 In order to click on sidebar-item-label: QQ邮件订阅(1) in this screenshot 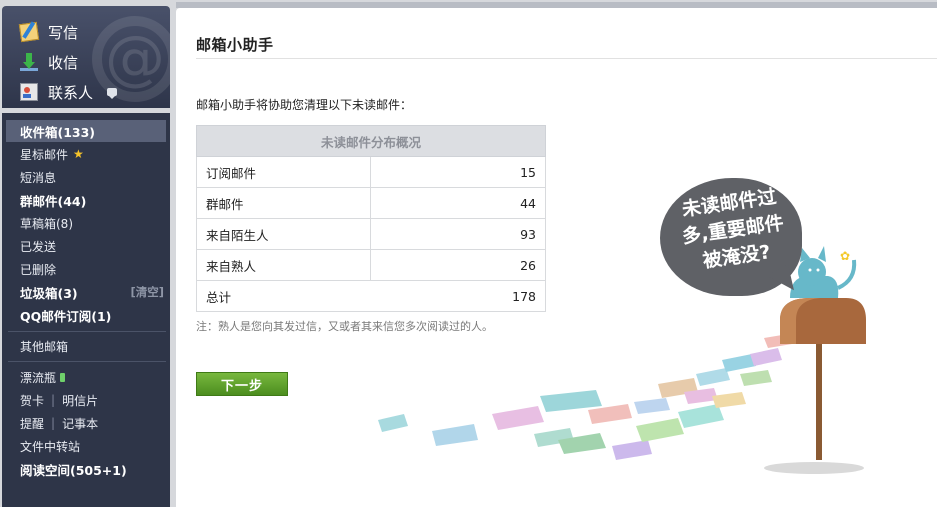, I will do `click(66, 316)`.